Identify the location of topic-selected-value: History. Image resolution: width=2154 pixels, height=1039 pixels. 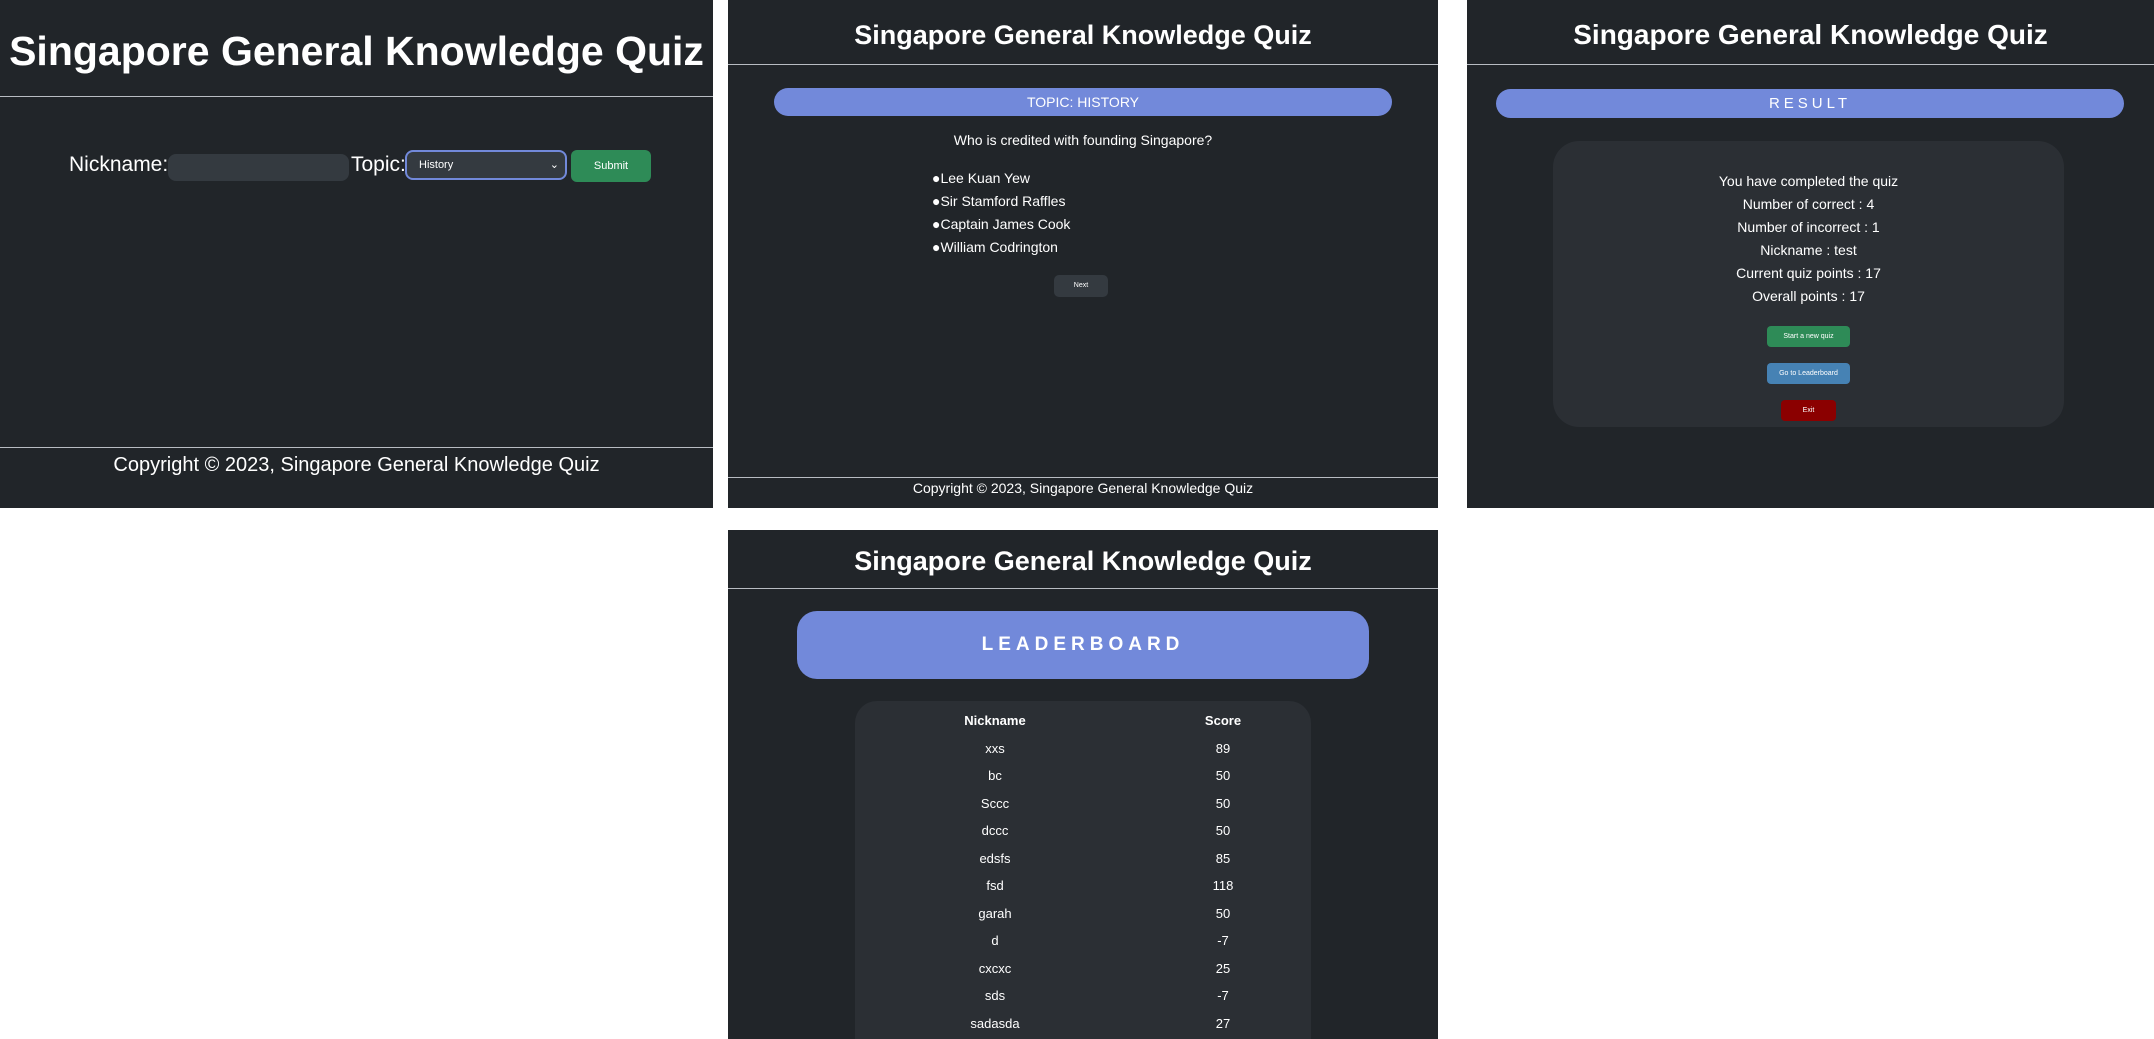
(436, 165).